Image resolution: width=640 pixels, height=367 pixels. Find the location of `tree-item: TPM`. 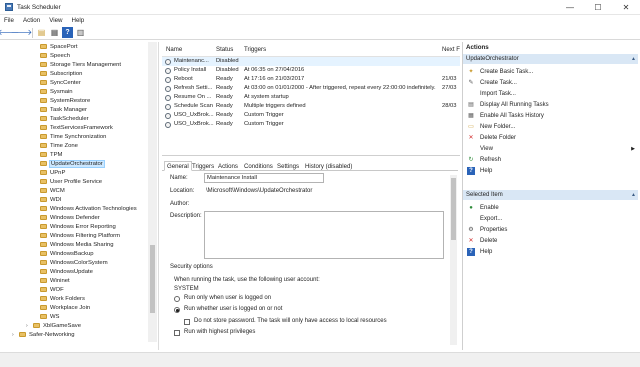

tree-item: TPM is located at coordinates (51, 154).